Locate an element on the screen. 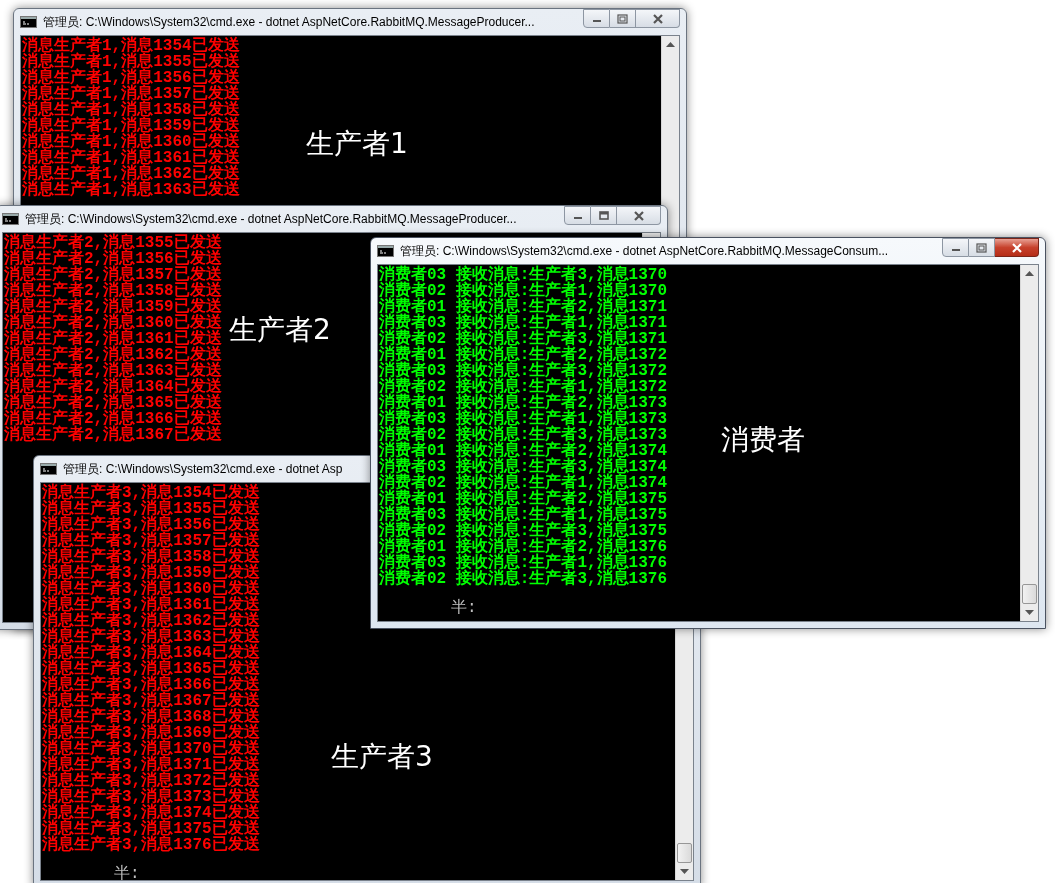 Image resolution: width=1055 pixels, height=883 pixels. window-title: 管理员: C:\Windows\System32\cmd.exe - dotnet Asp is located at coordinates (203, 469).